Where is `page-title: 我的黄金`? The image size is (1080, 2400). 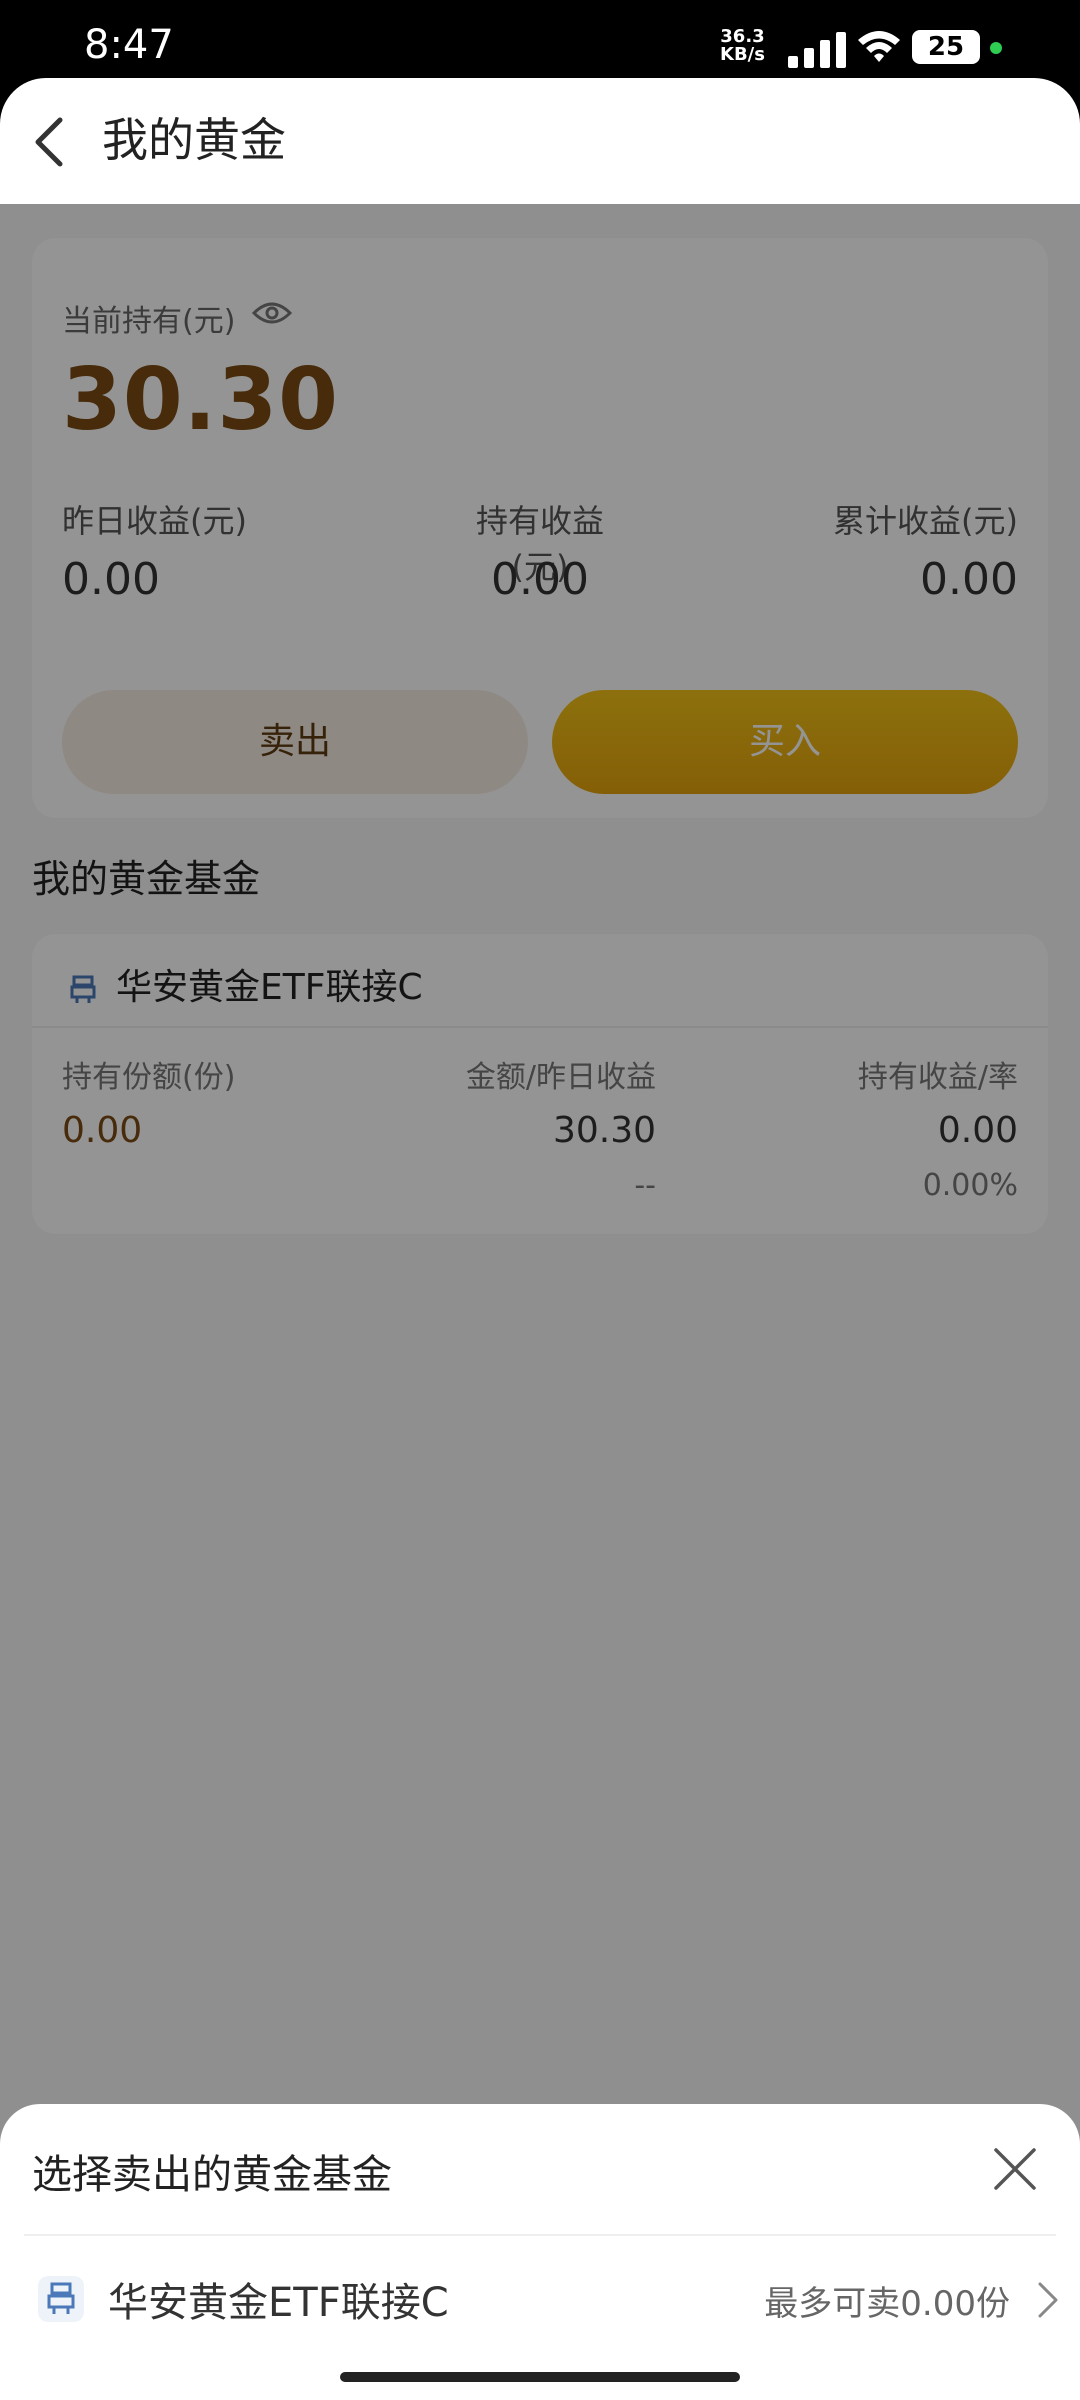 page-title: 我的黄金 is located at coordinates (194, 140).